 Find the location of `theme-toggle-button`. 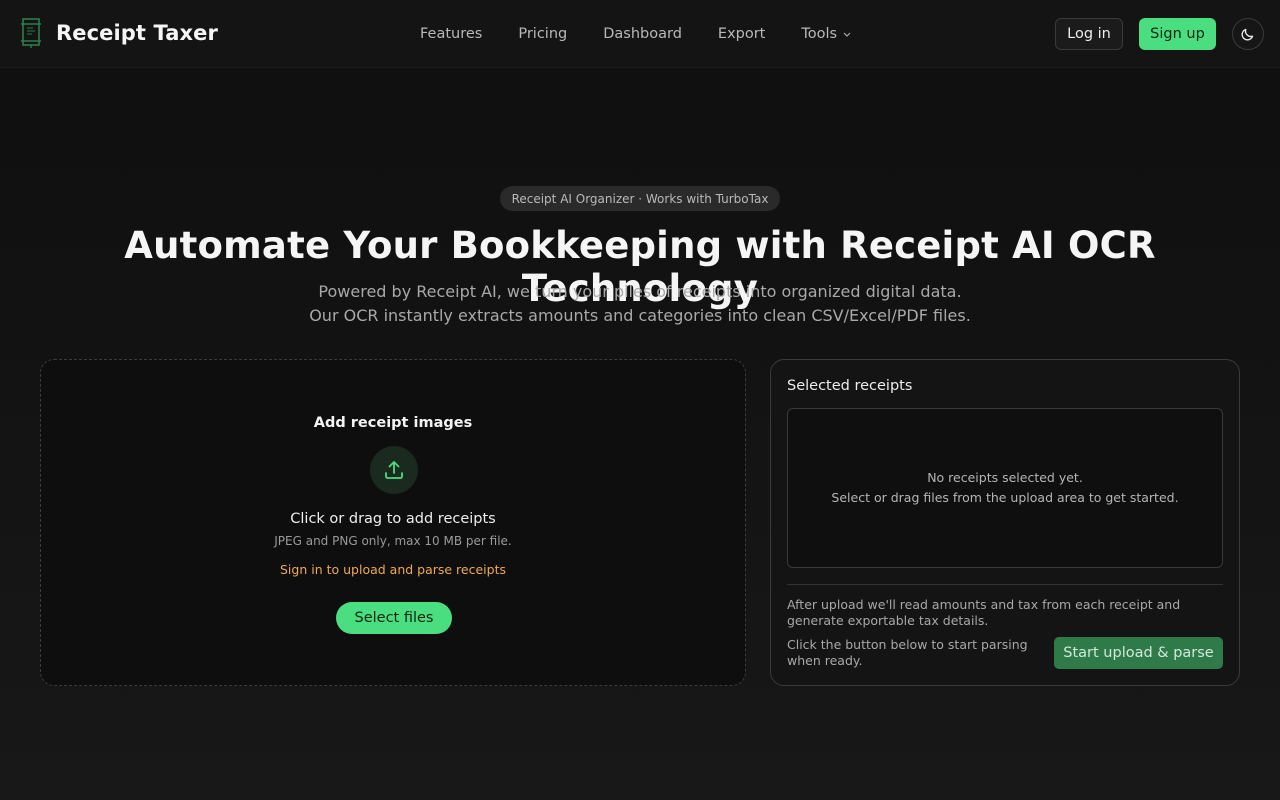

theme-toggle-button is located at coordinates (1248, 34).